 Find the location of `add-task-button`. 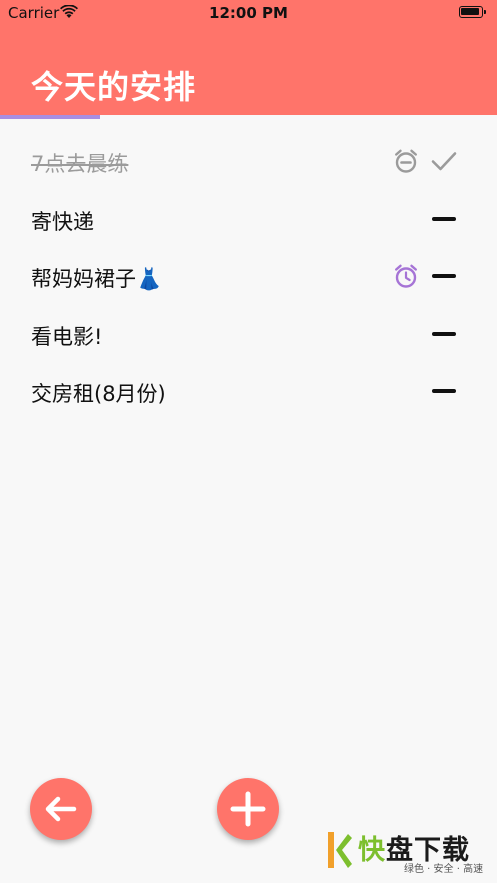

add-task-button is located at coordinates (248, 809).